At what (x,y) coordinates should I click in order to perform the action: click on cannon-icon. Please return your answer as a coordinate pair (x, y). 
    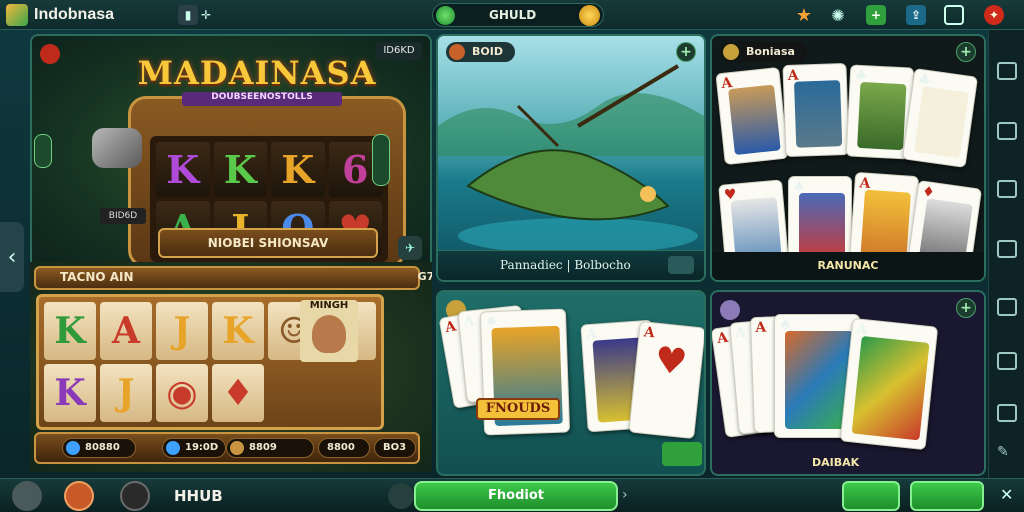
    Looking at the image, I should click on (117, 148).